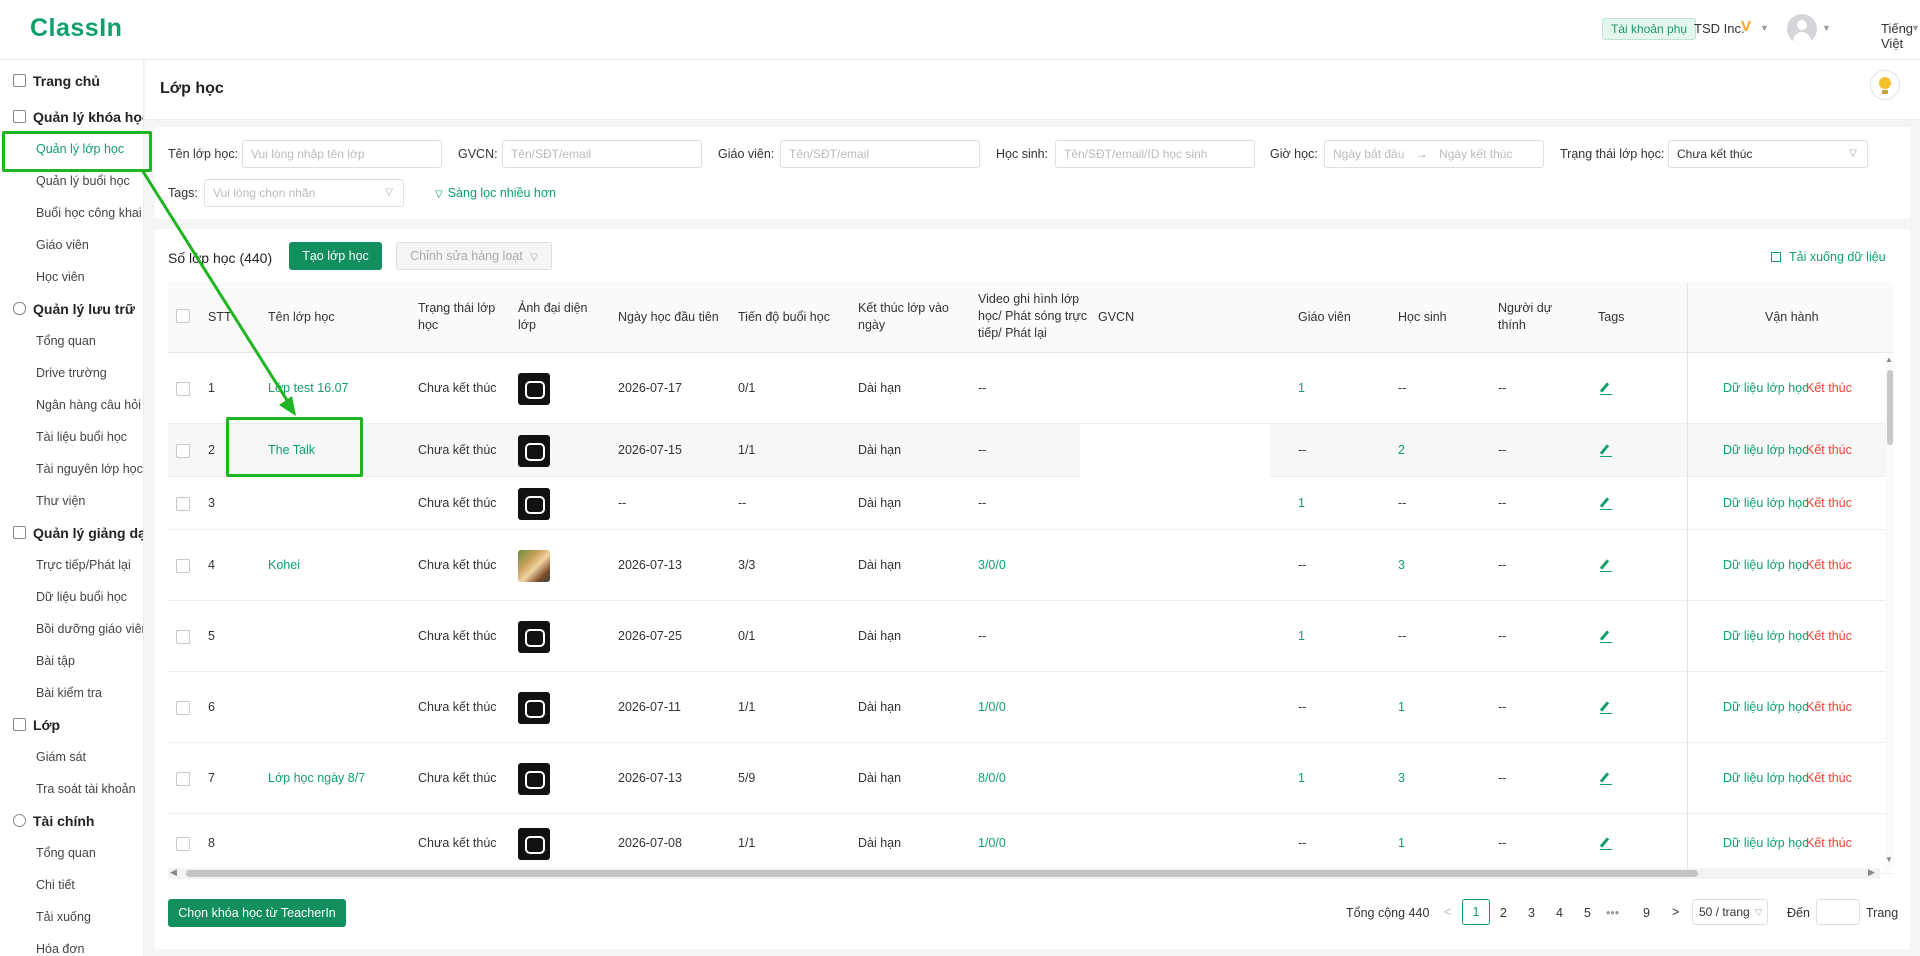 The width and height of the screenshot is (1920, 956). I want to click on sidebar-item-teachers: Giáo viên, so click(62, 245).